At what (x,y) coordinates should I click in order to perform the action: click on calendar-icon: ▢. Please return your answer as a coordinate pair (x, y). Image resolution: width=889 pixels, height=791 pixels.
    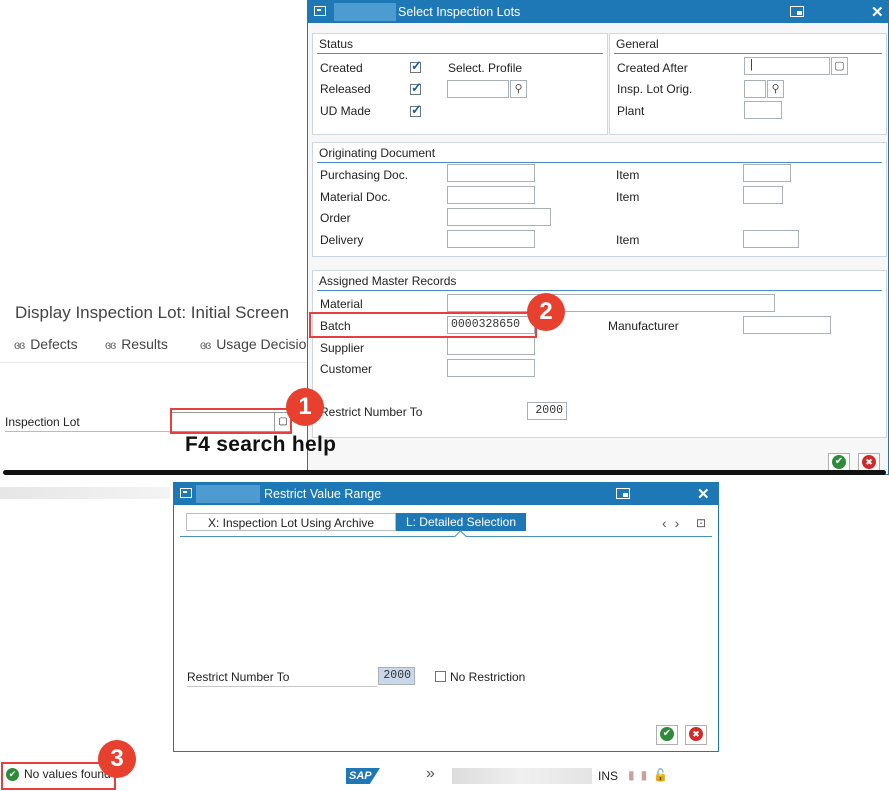
    Looking at the image, I should click on (839, 66).